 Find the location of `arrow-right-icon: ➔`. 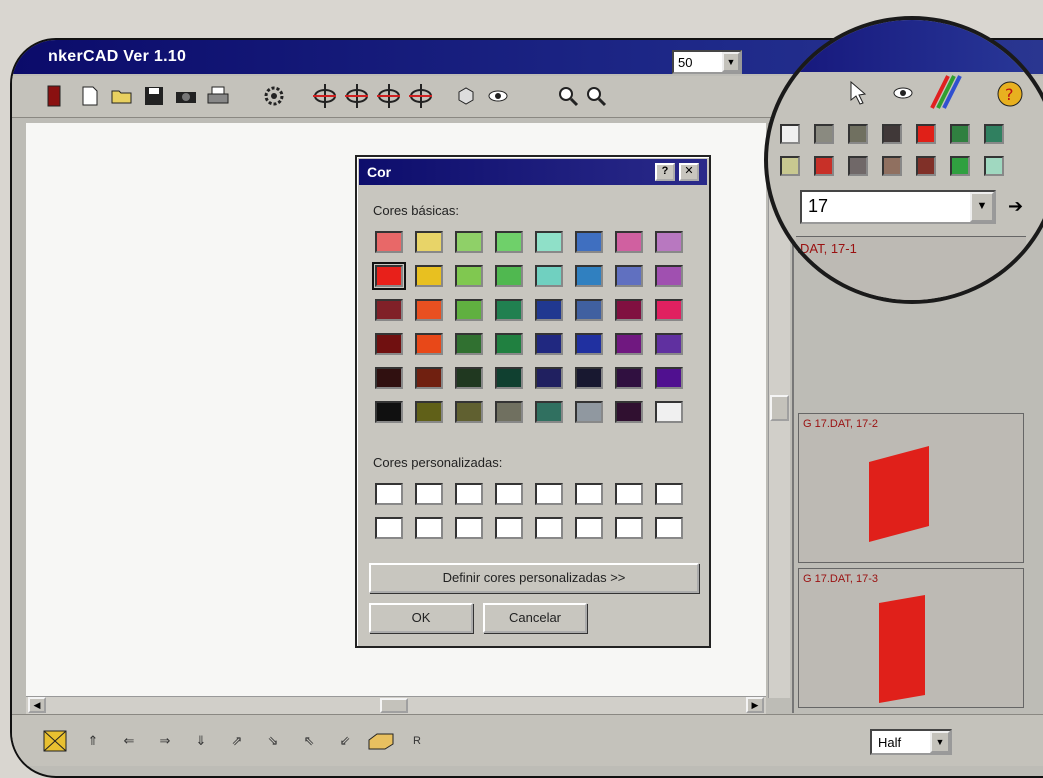

arrow-right-icon: ➔ is located at coordinates (1015, 206).